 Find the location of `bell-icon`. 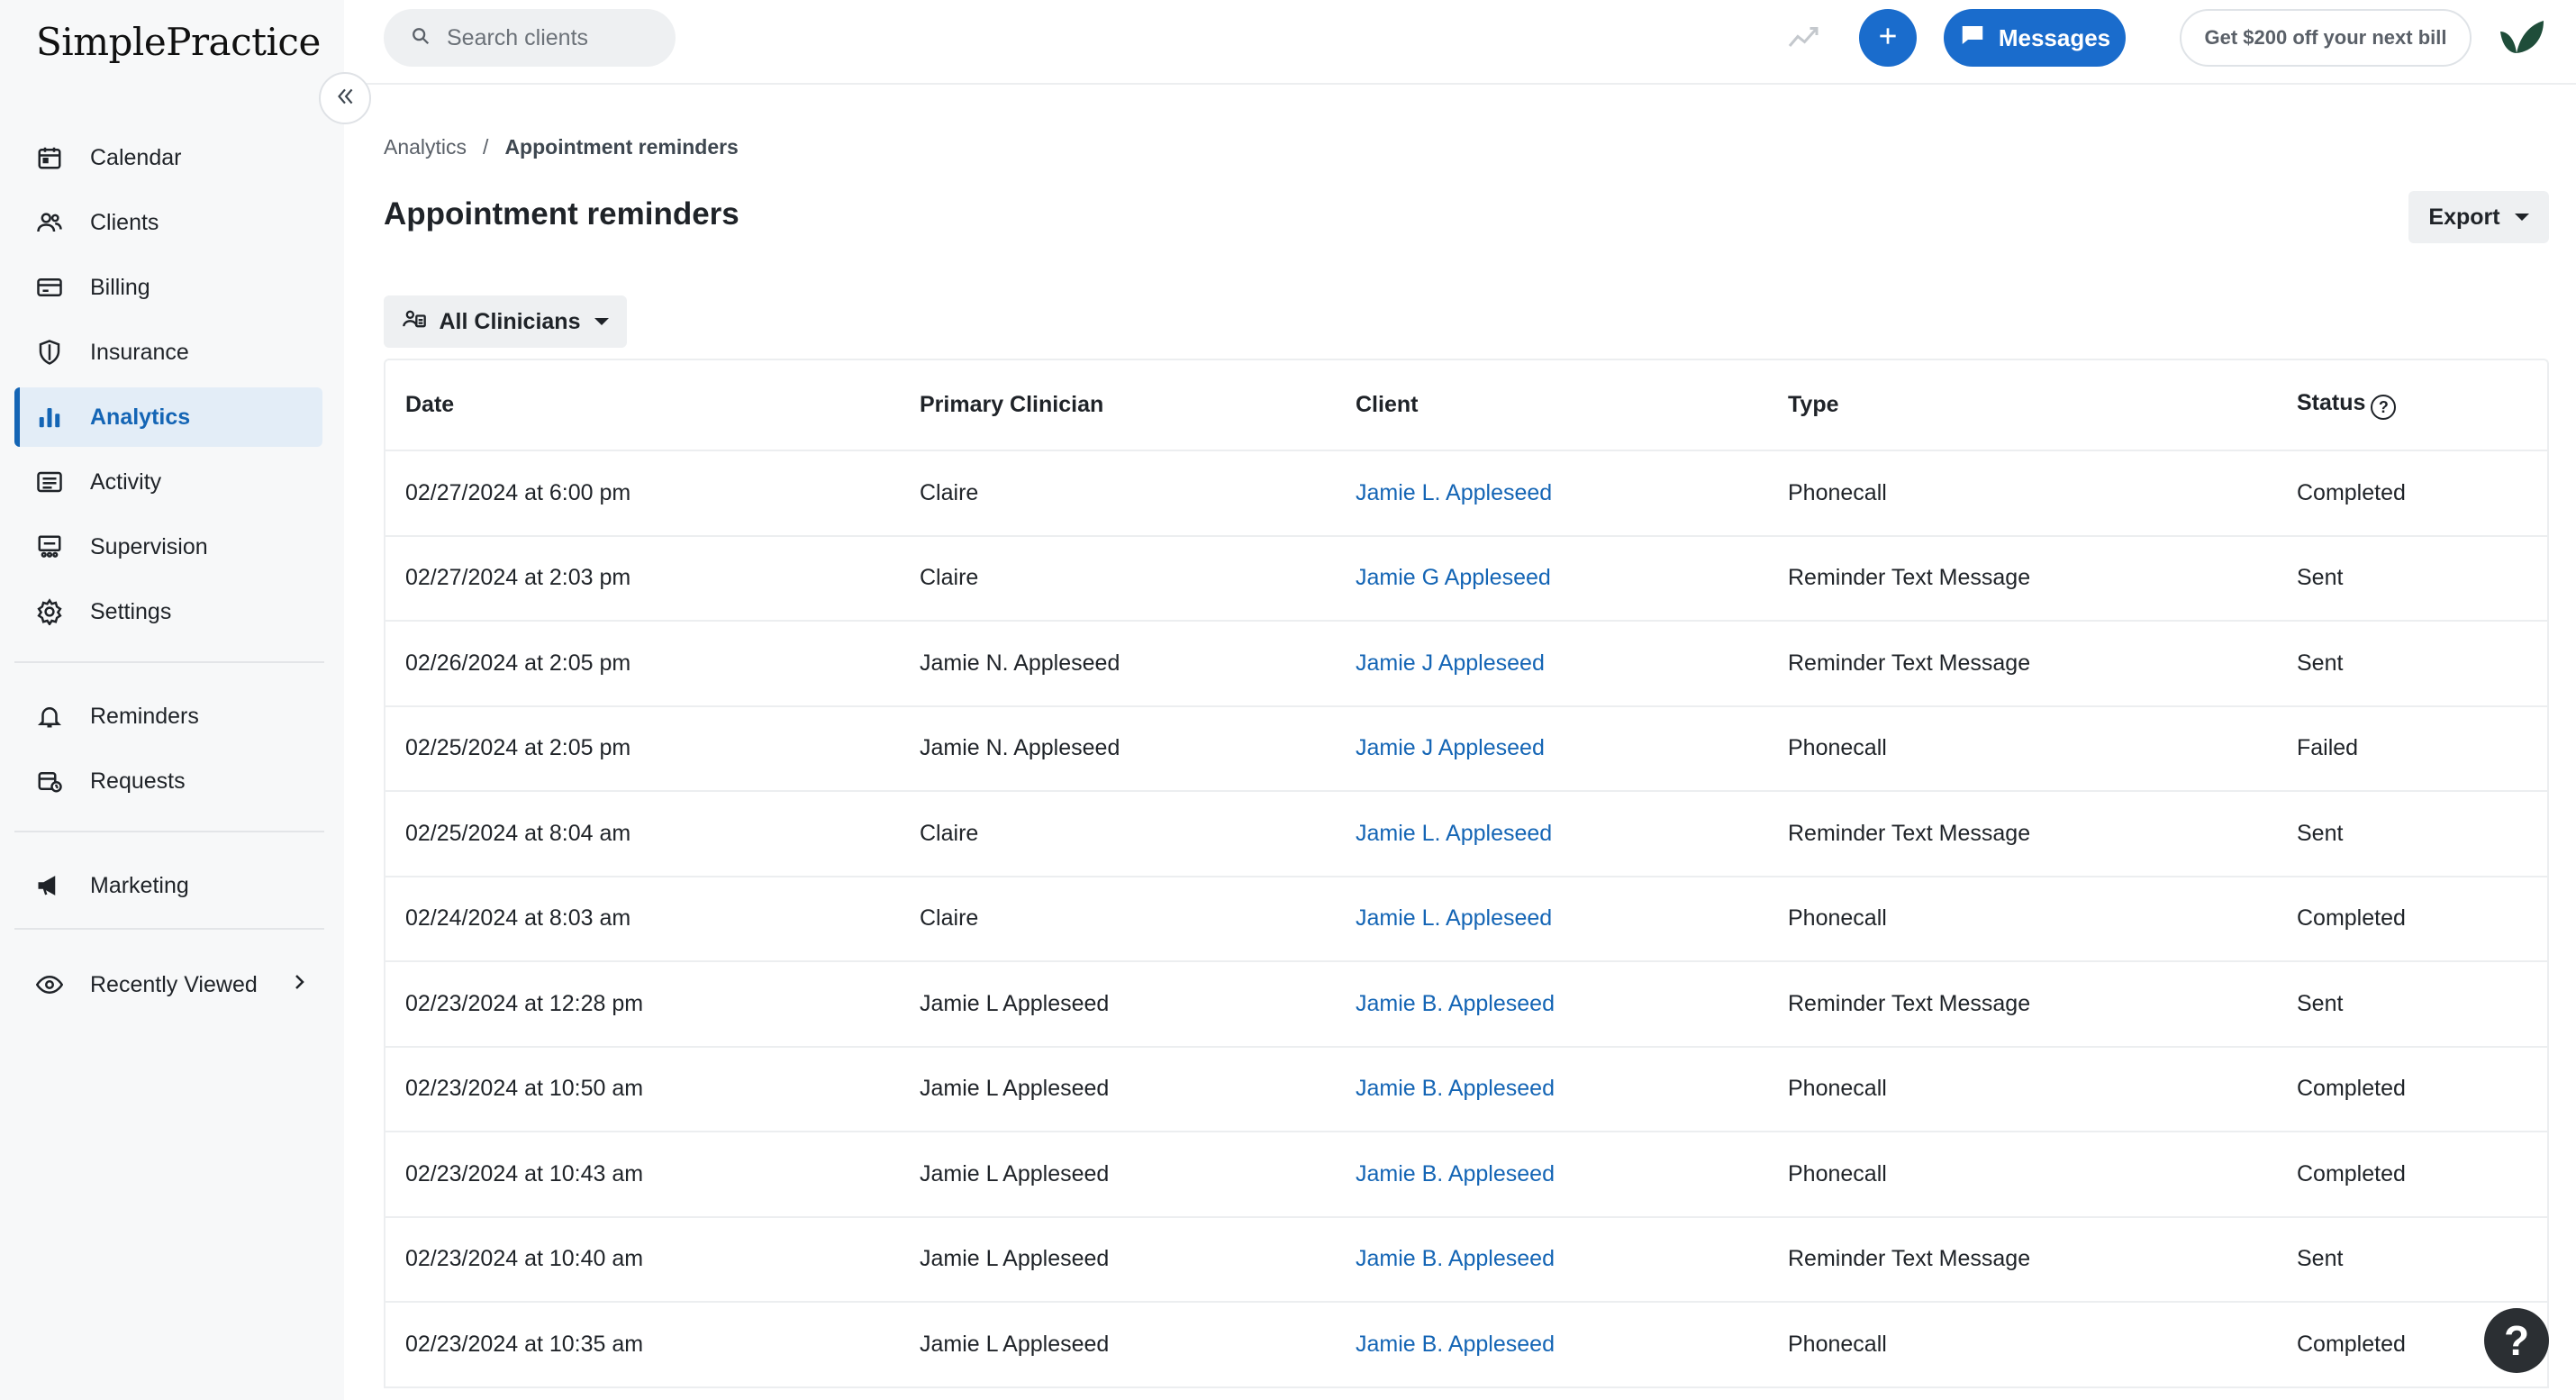

bell-icon is located at coordinates (49, 717).